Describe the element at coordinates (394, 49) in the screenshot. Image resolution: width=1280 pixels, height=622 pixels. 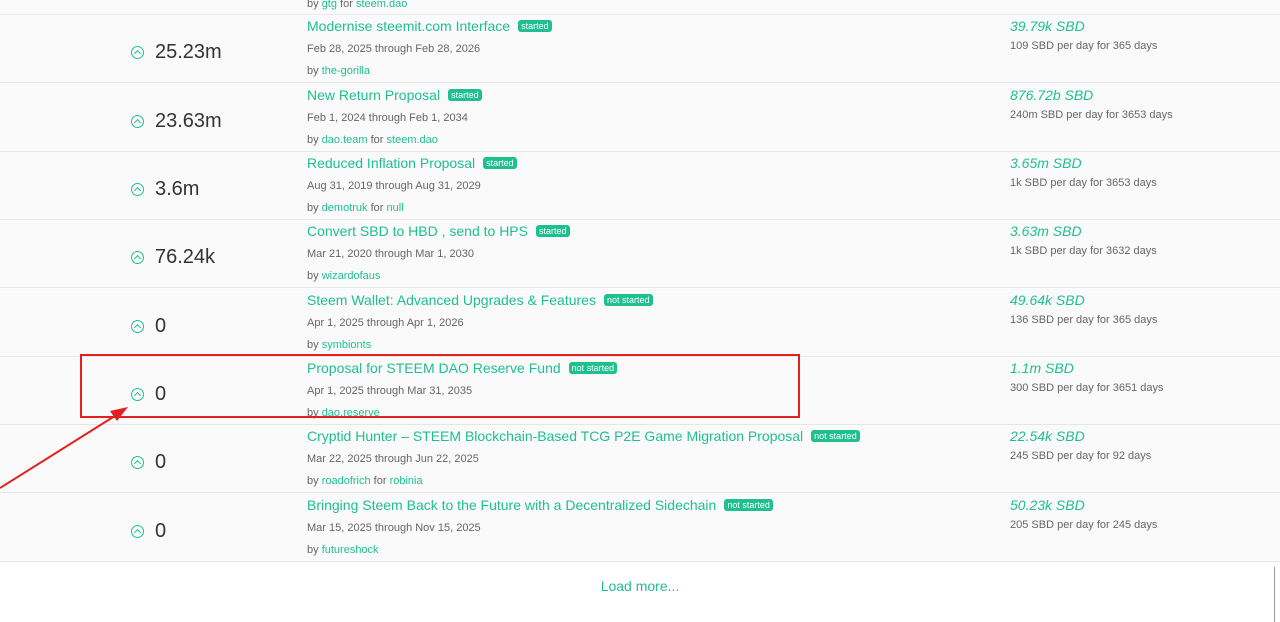
I see `proposal-dates: Feb 28, 2025 through Feb 28, 2026` at that location.